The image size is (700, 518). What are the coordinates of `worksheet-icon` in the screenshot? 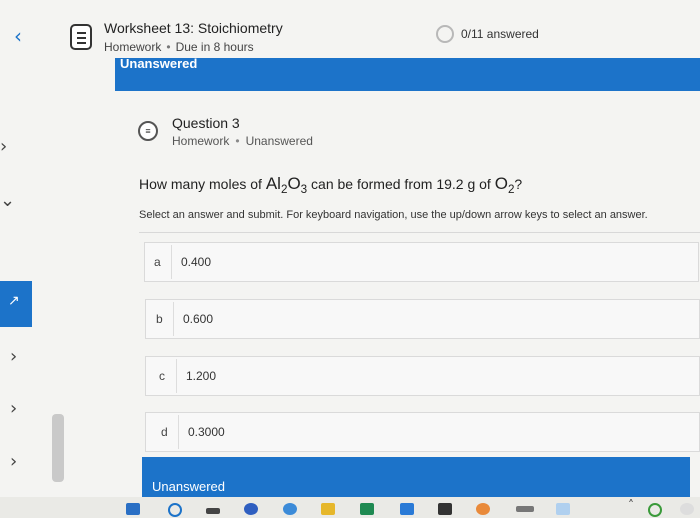 It's located at (81, 37).